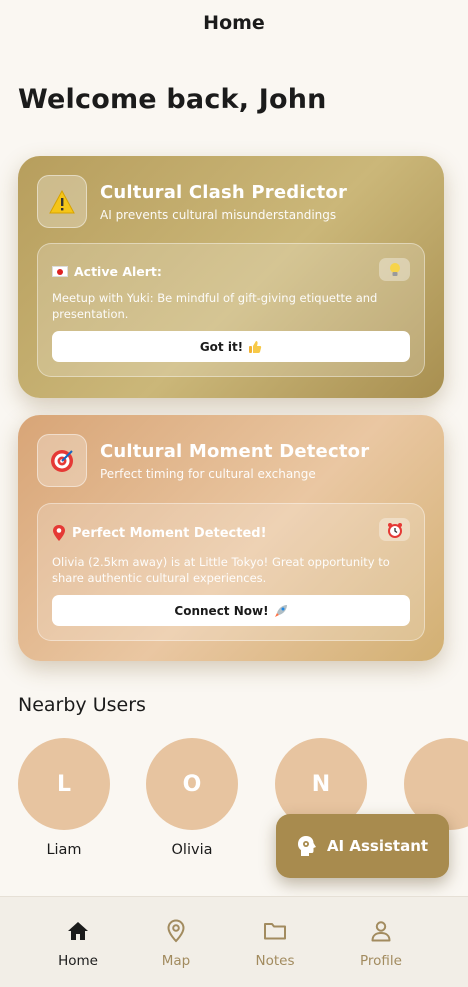 The height and width of the screenshot is (987, 468). Describe the element at coordinates (306, 846) in the screenshot. I see `brain-head-icon` at that location.